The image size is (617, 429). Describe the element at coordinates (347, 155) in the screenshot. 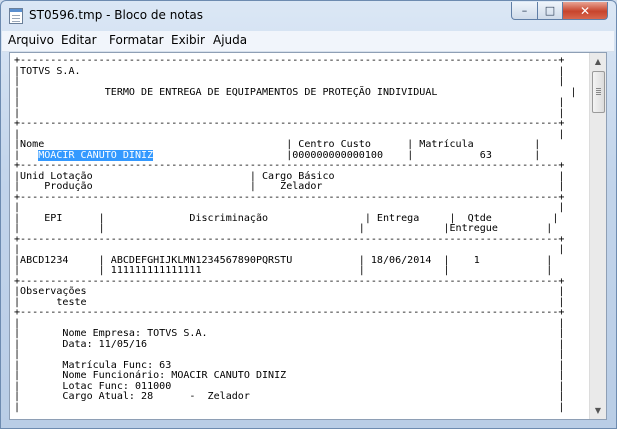

I see `line-rest: |000000000000100 | 63 |` at that location.